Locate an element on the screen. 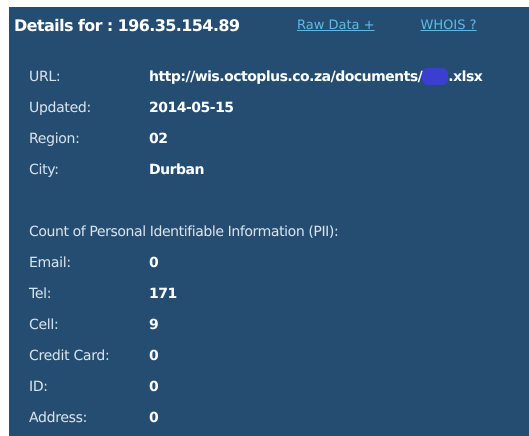 The image size is (529, 436). field-label: Region: is located at coordinates (55, 138).